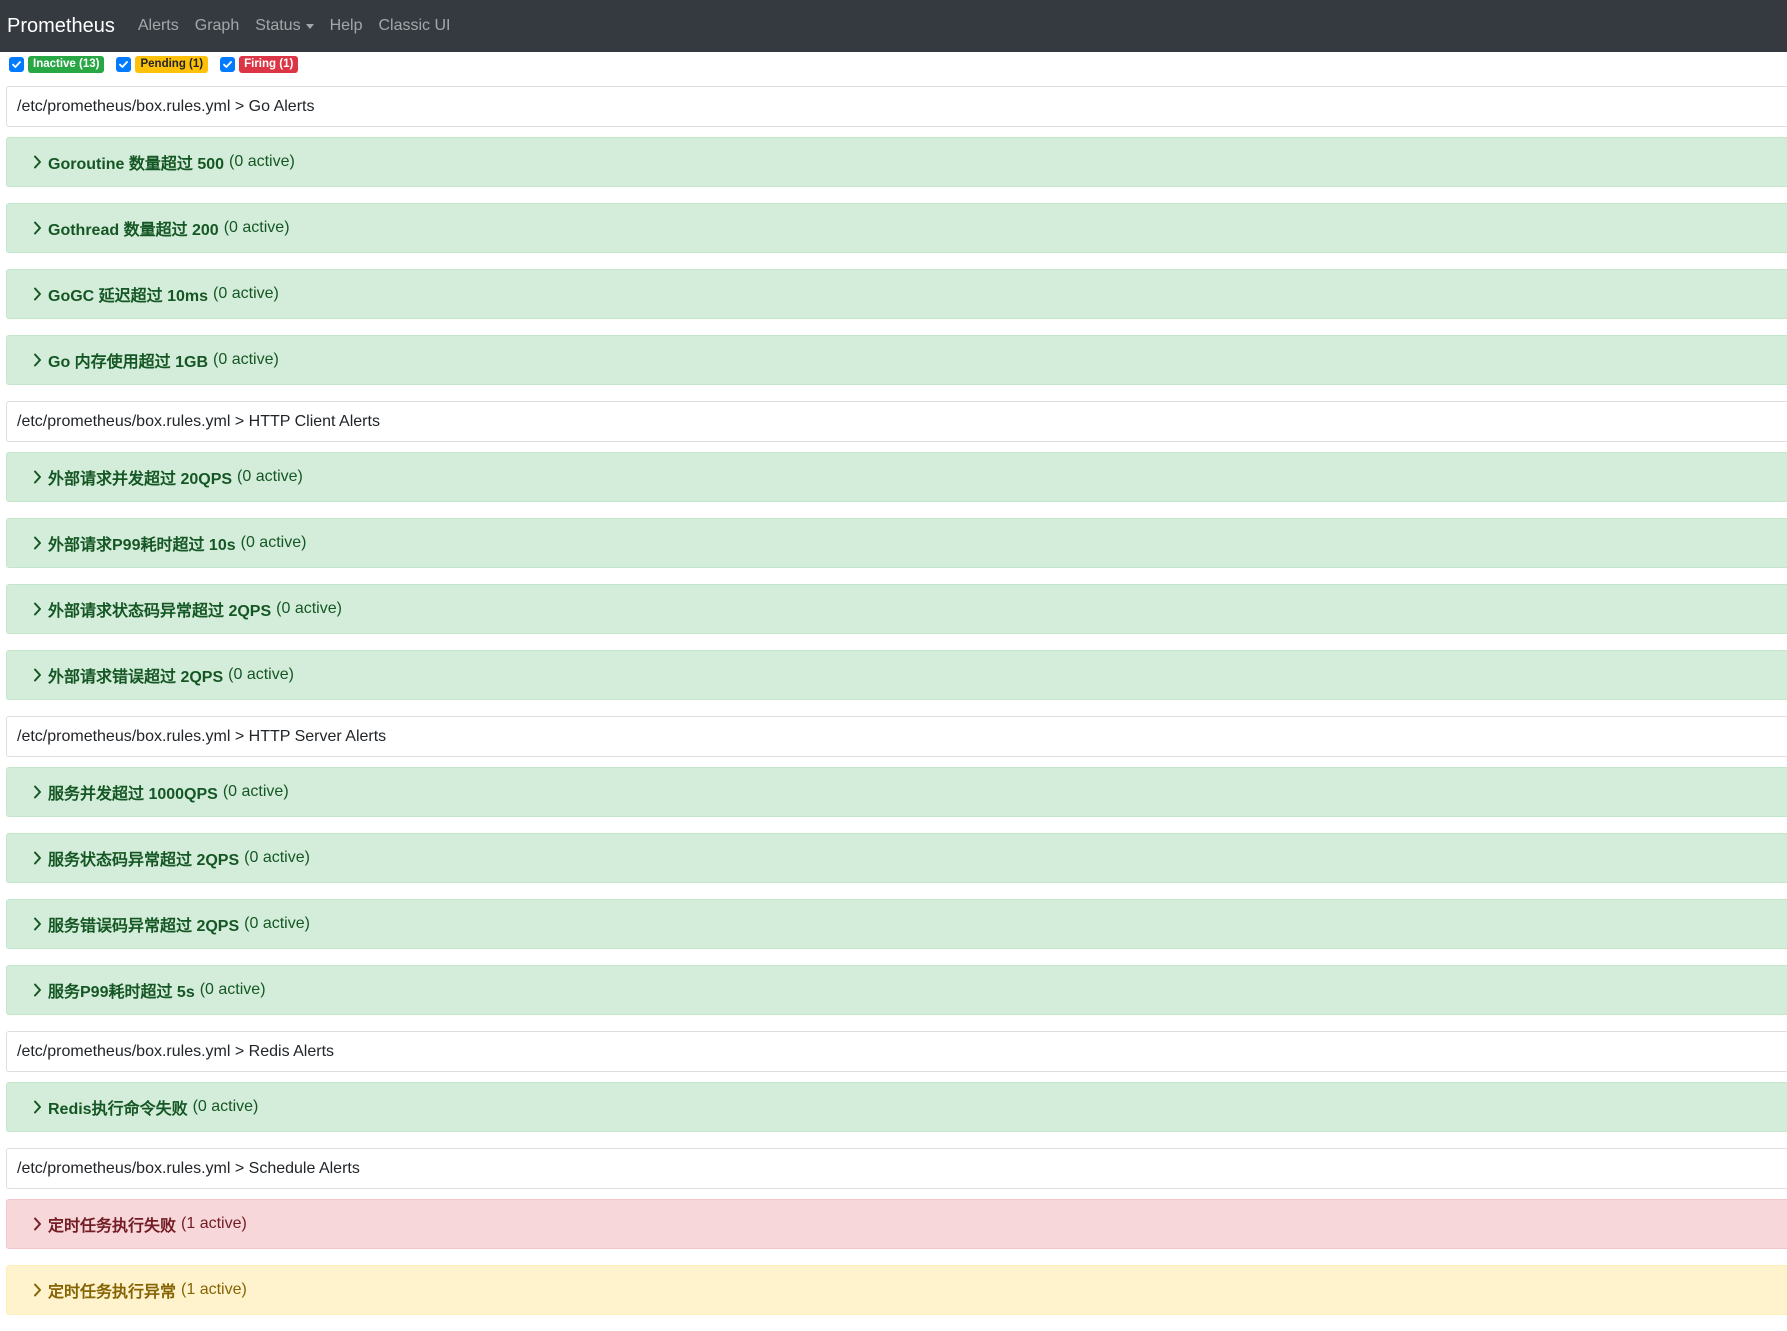  Describe the element at coordinates (140, 479) in the screenshot. I see `alert-rule-name: 外部请求并发超过 20QPS` at that location.